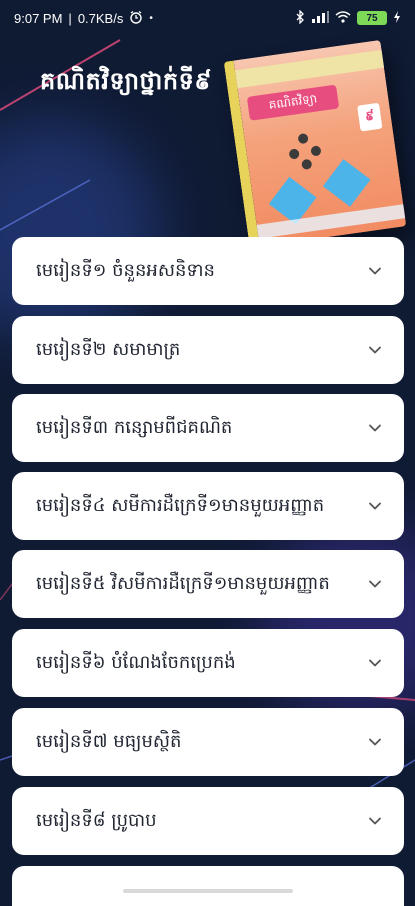 This screenshot has height=906, width=415. I want to click on book-cover-grade: ៩, so click(370, 117).